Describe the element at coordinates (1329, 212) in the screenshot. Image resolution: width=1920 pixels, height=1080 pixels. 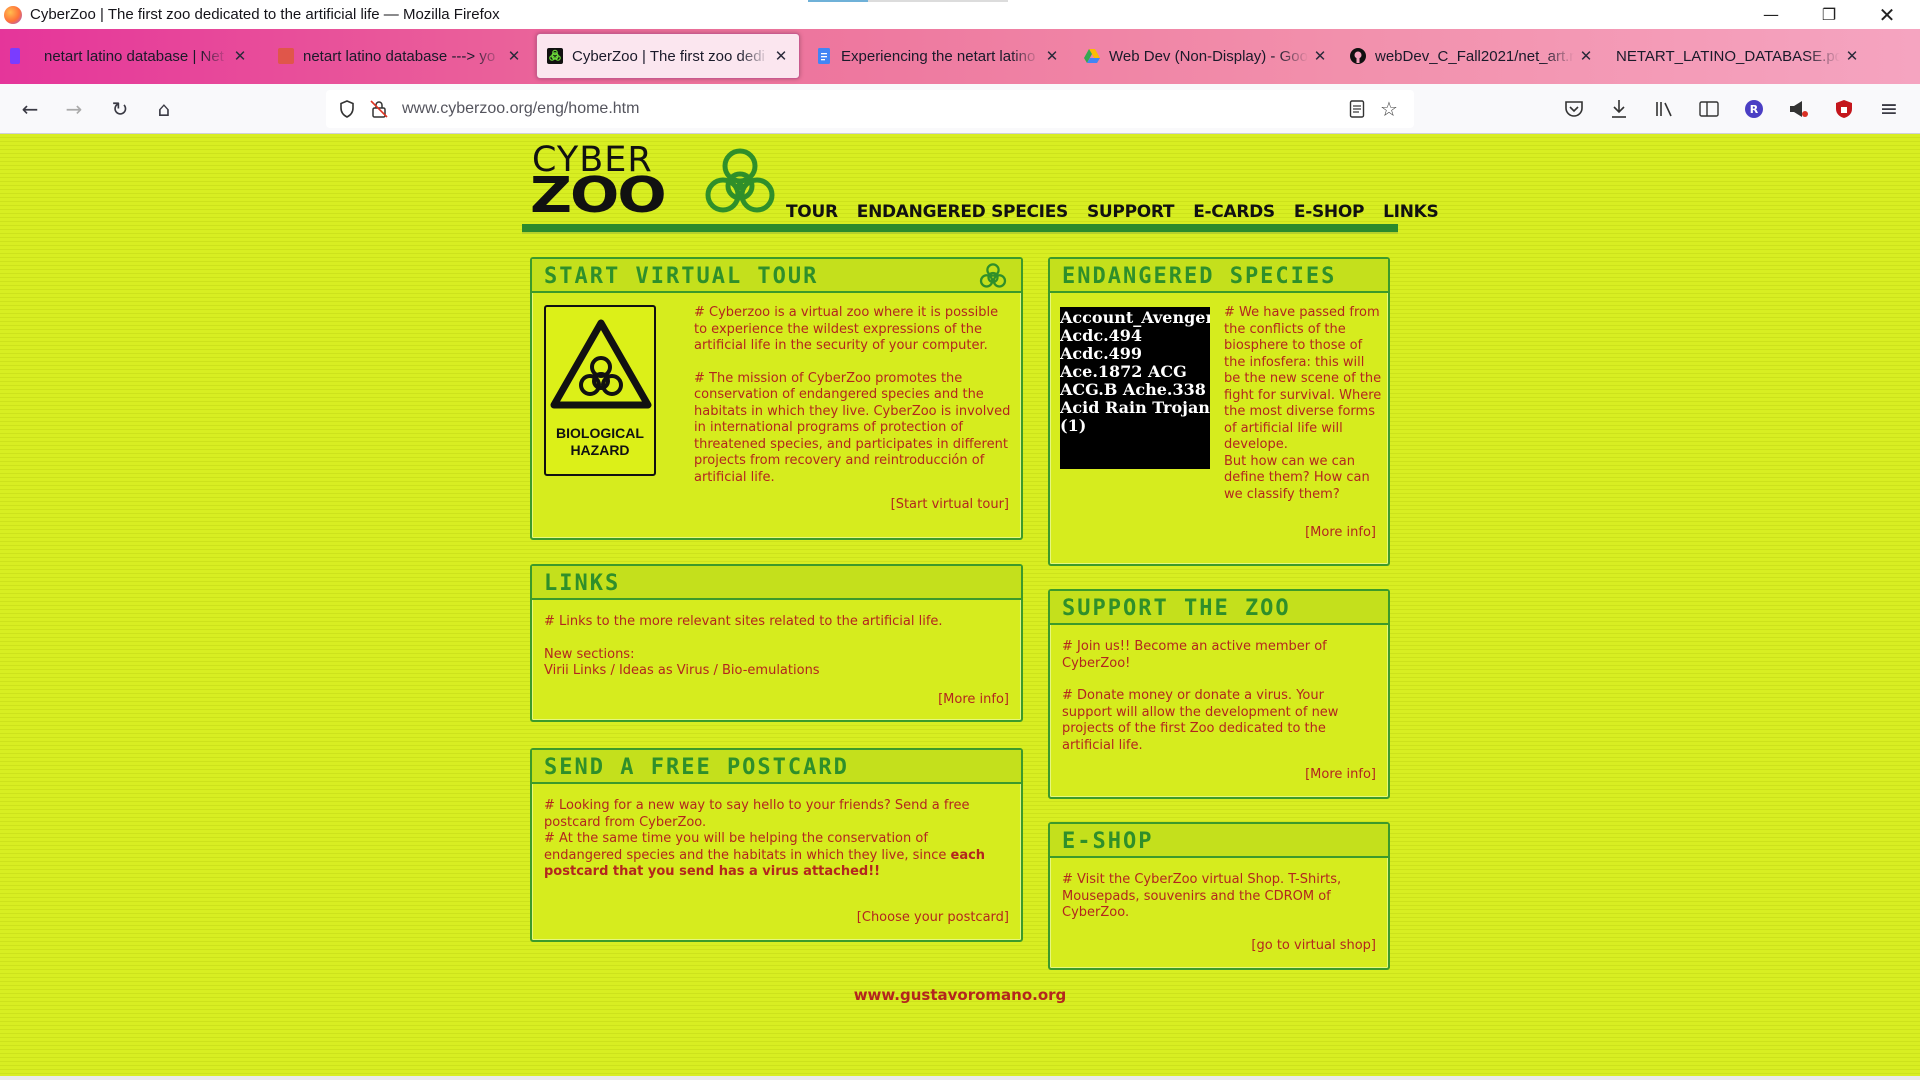
I see `nav-e-shop: E-SHOP` at that location.